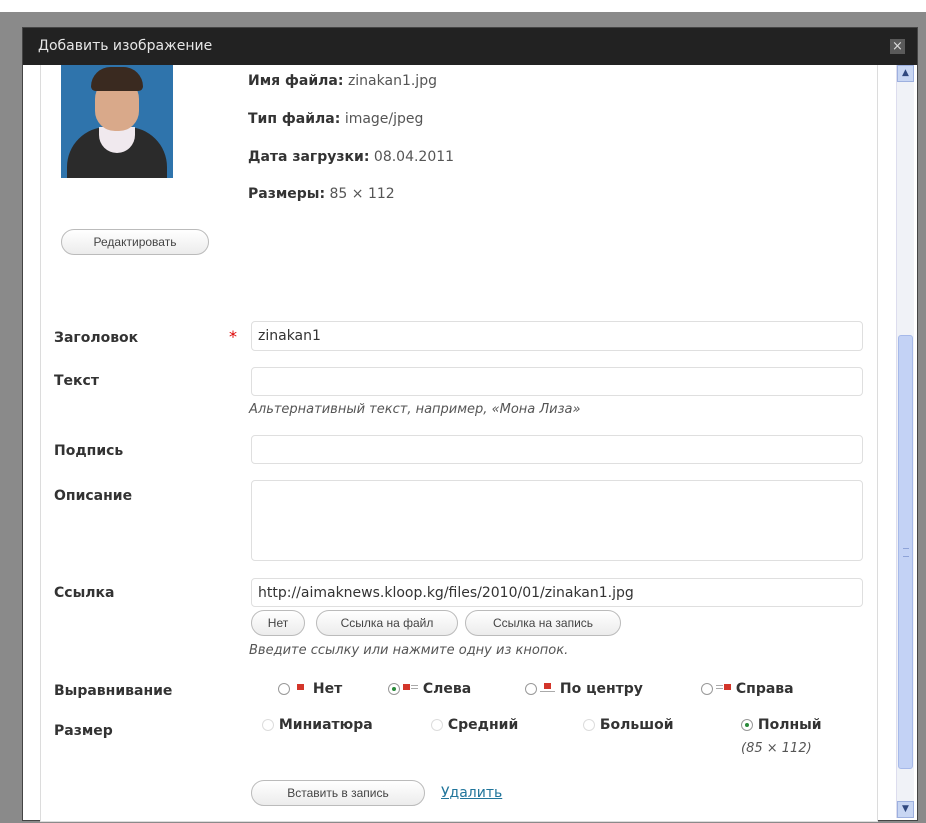 Image resolution: width=926 pixels, height=823 pixels. Describe the element at coordinates (300, 688) in the screenshot. I see `align-none-icon` at that location.